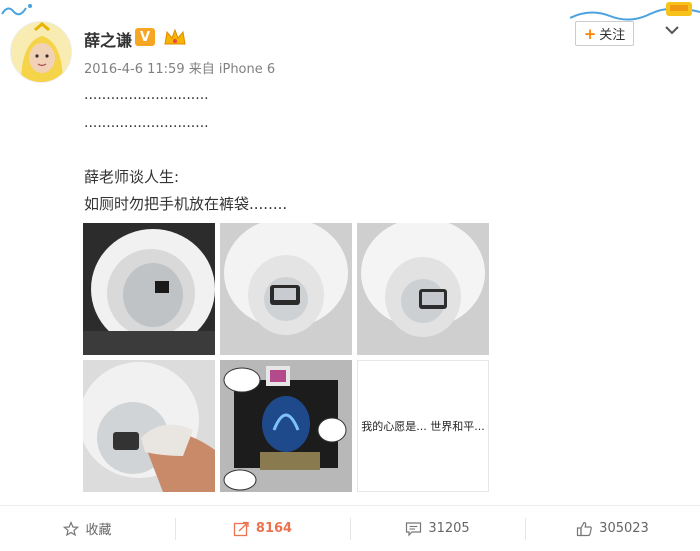 This screenshot has width=700, height=551. I want to click on corner-decoration-left, so click(16, 10).